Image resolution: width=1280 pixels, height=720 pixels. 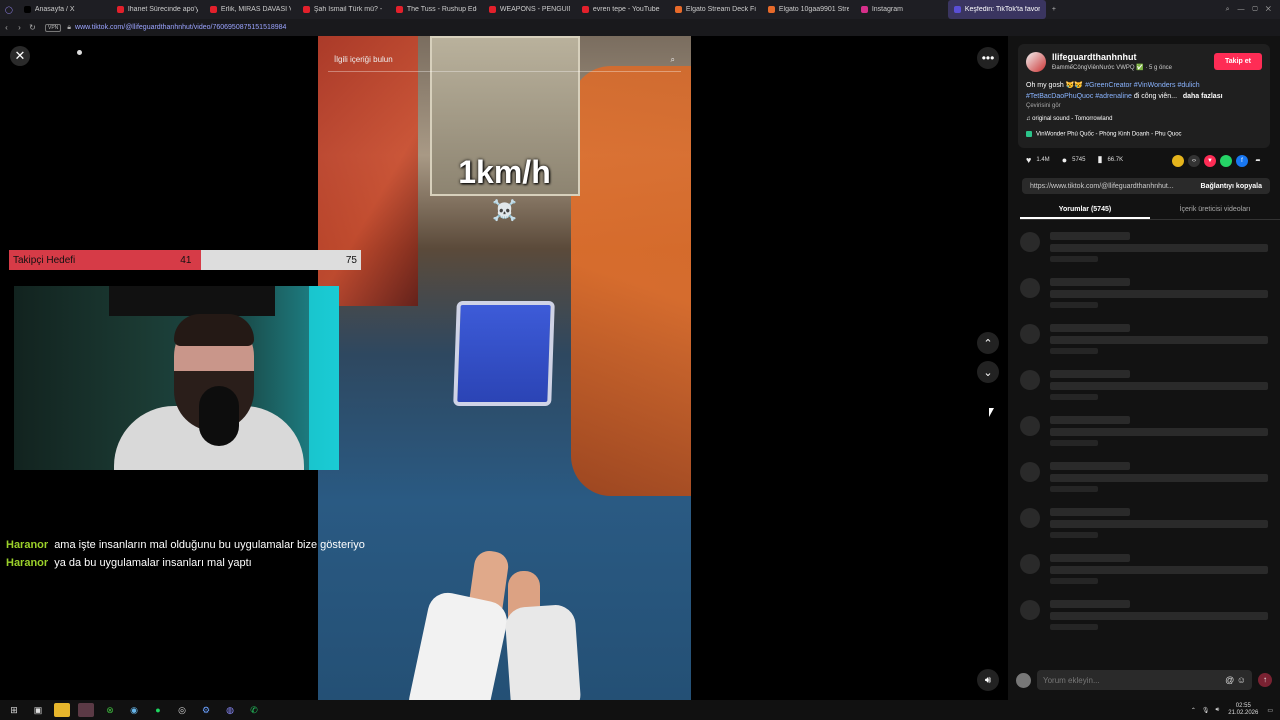 What do you see at coordinates (1215, 210) in the screenshot?
I see `tab-creator-videos: İçerik üreticisi videoları` at bounding box center [1215, 210].